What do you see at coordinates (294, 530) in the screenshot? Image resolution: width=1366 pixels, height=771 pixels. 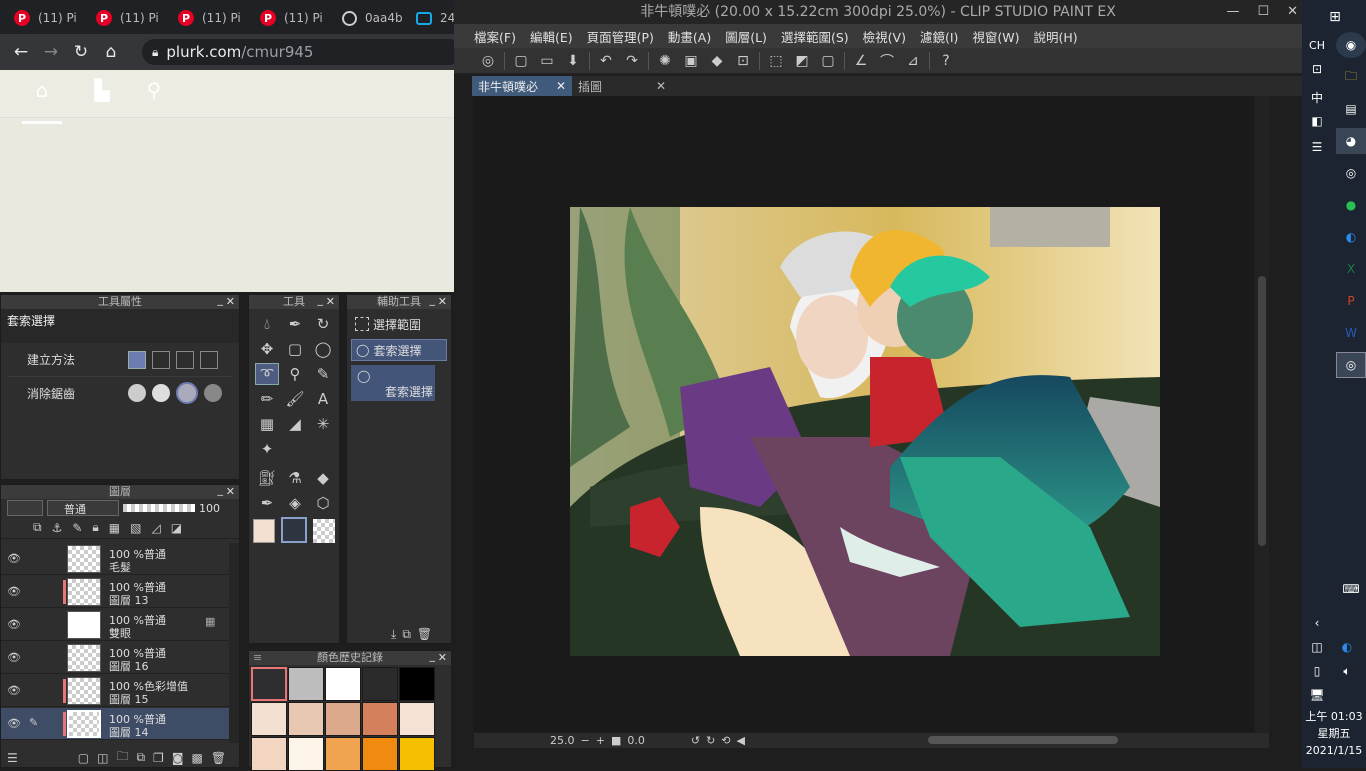 I see `sub-color-swatch` at bounding box center [294, 530].